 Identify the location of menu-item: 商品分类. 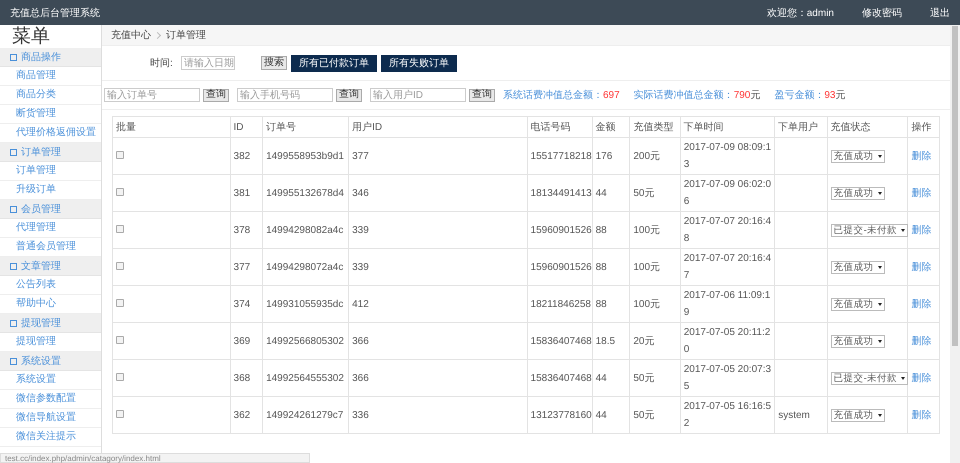
(50, 95).